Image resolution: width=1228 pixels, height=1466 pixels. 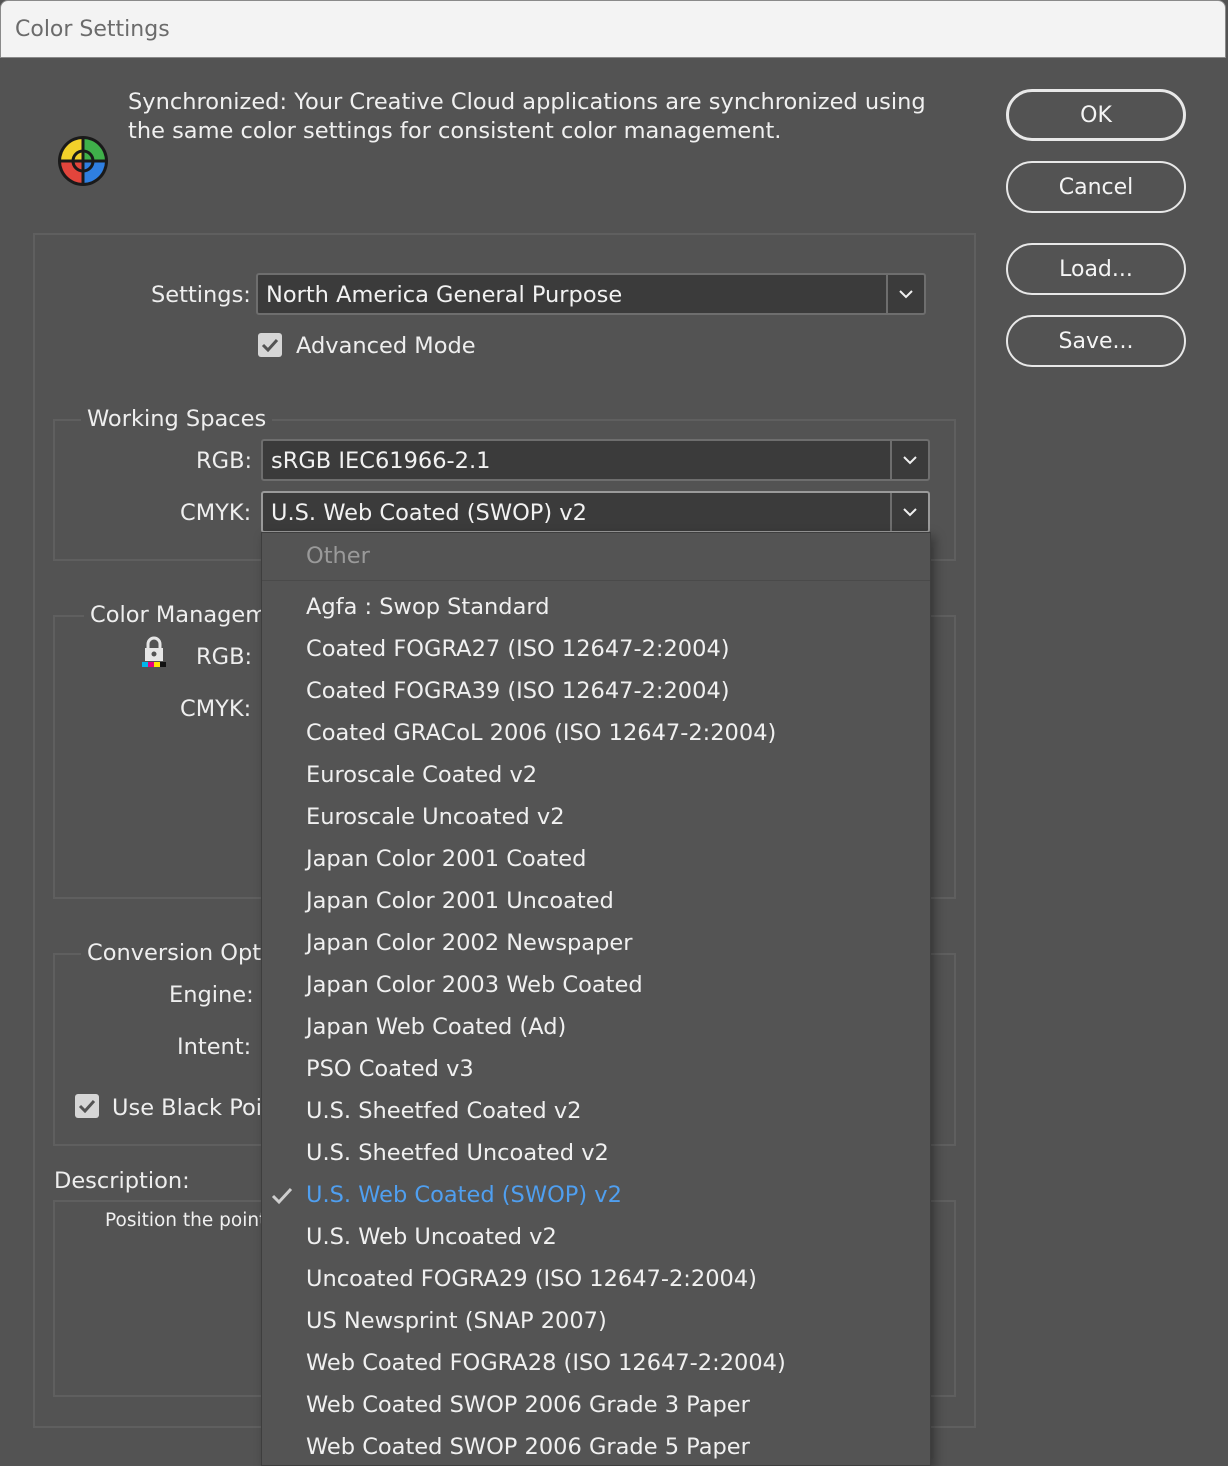 I want to click on dropdown-item: Coated FOGRA27 (ISO 12647-2:2004), so click(x=596, y=650).